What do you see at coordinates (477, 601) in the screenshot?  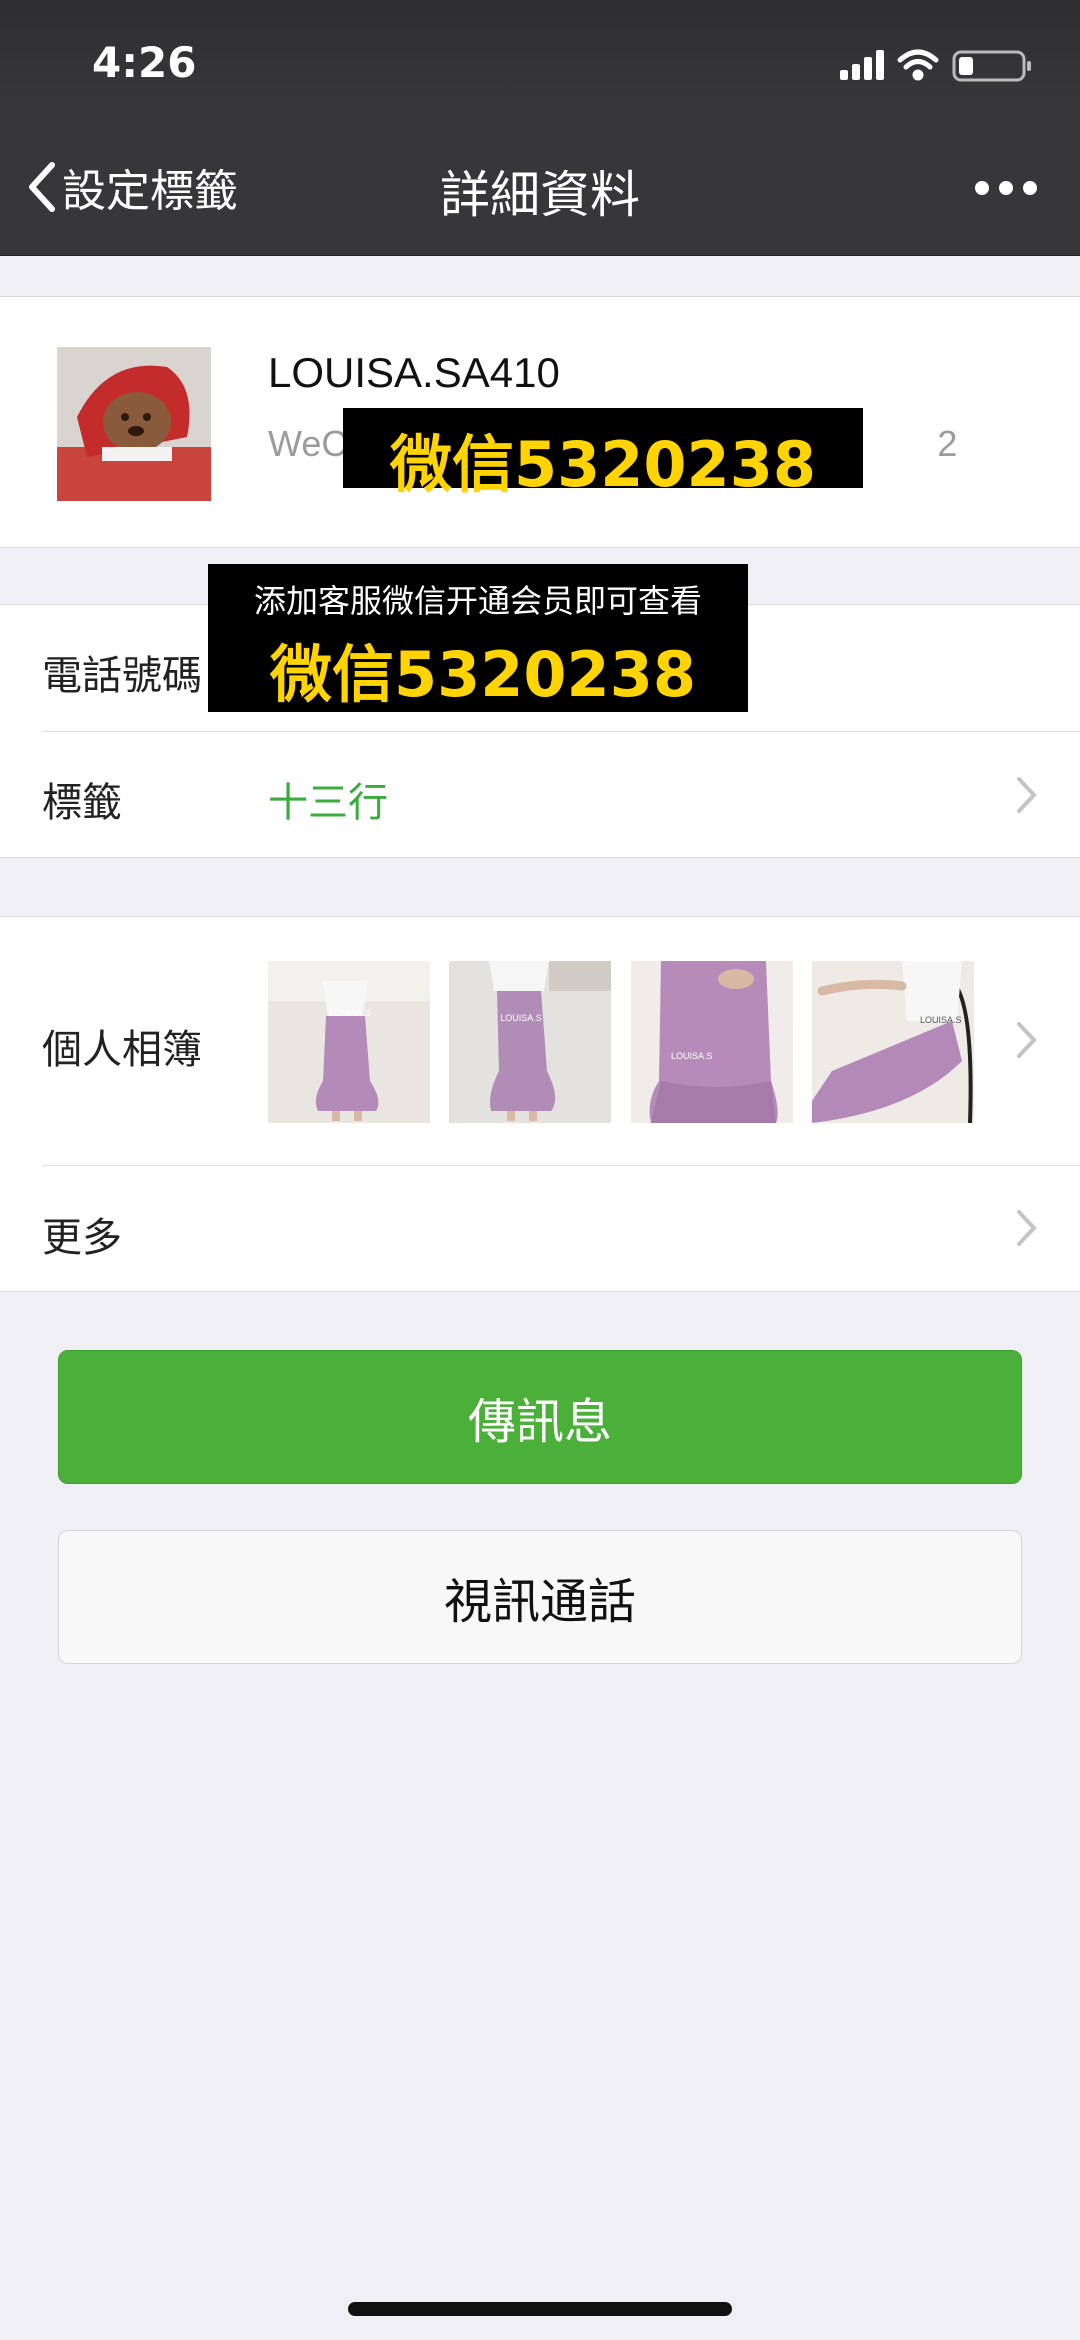 I see `promo-caption: 添加客服微信开通会员即可查看` at bounding box center [477, 601].